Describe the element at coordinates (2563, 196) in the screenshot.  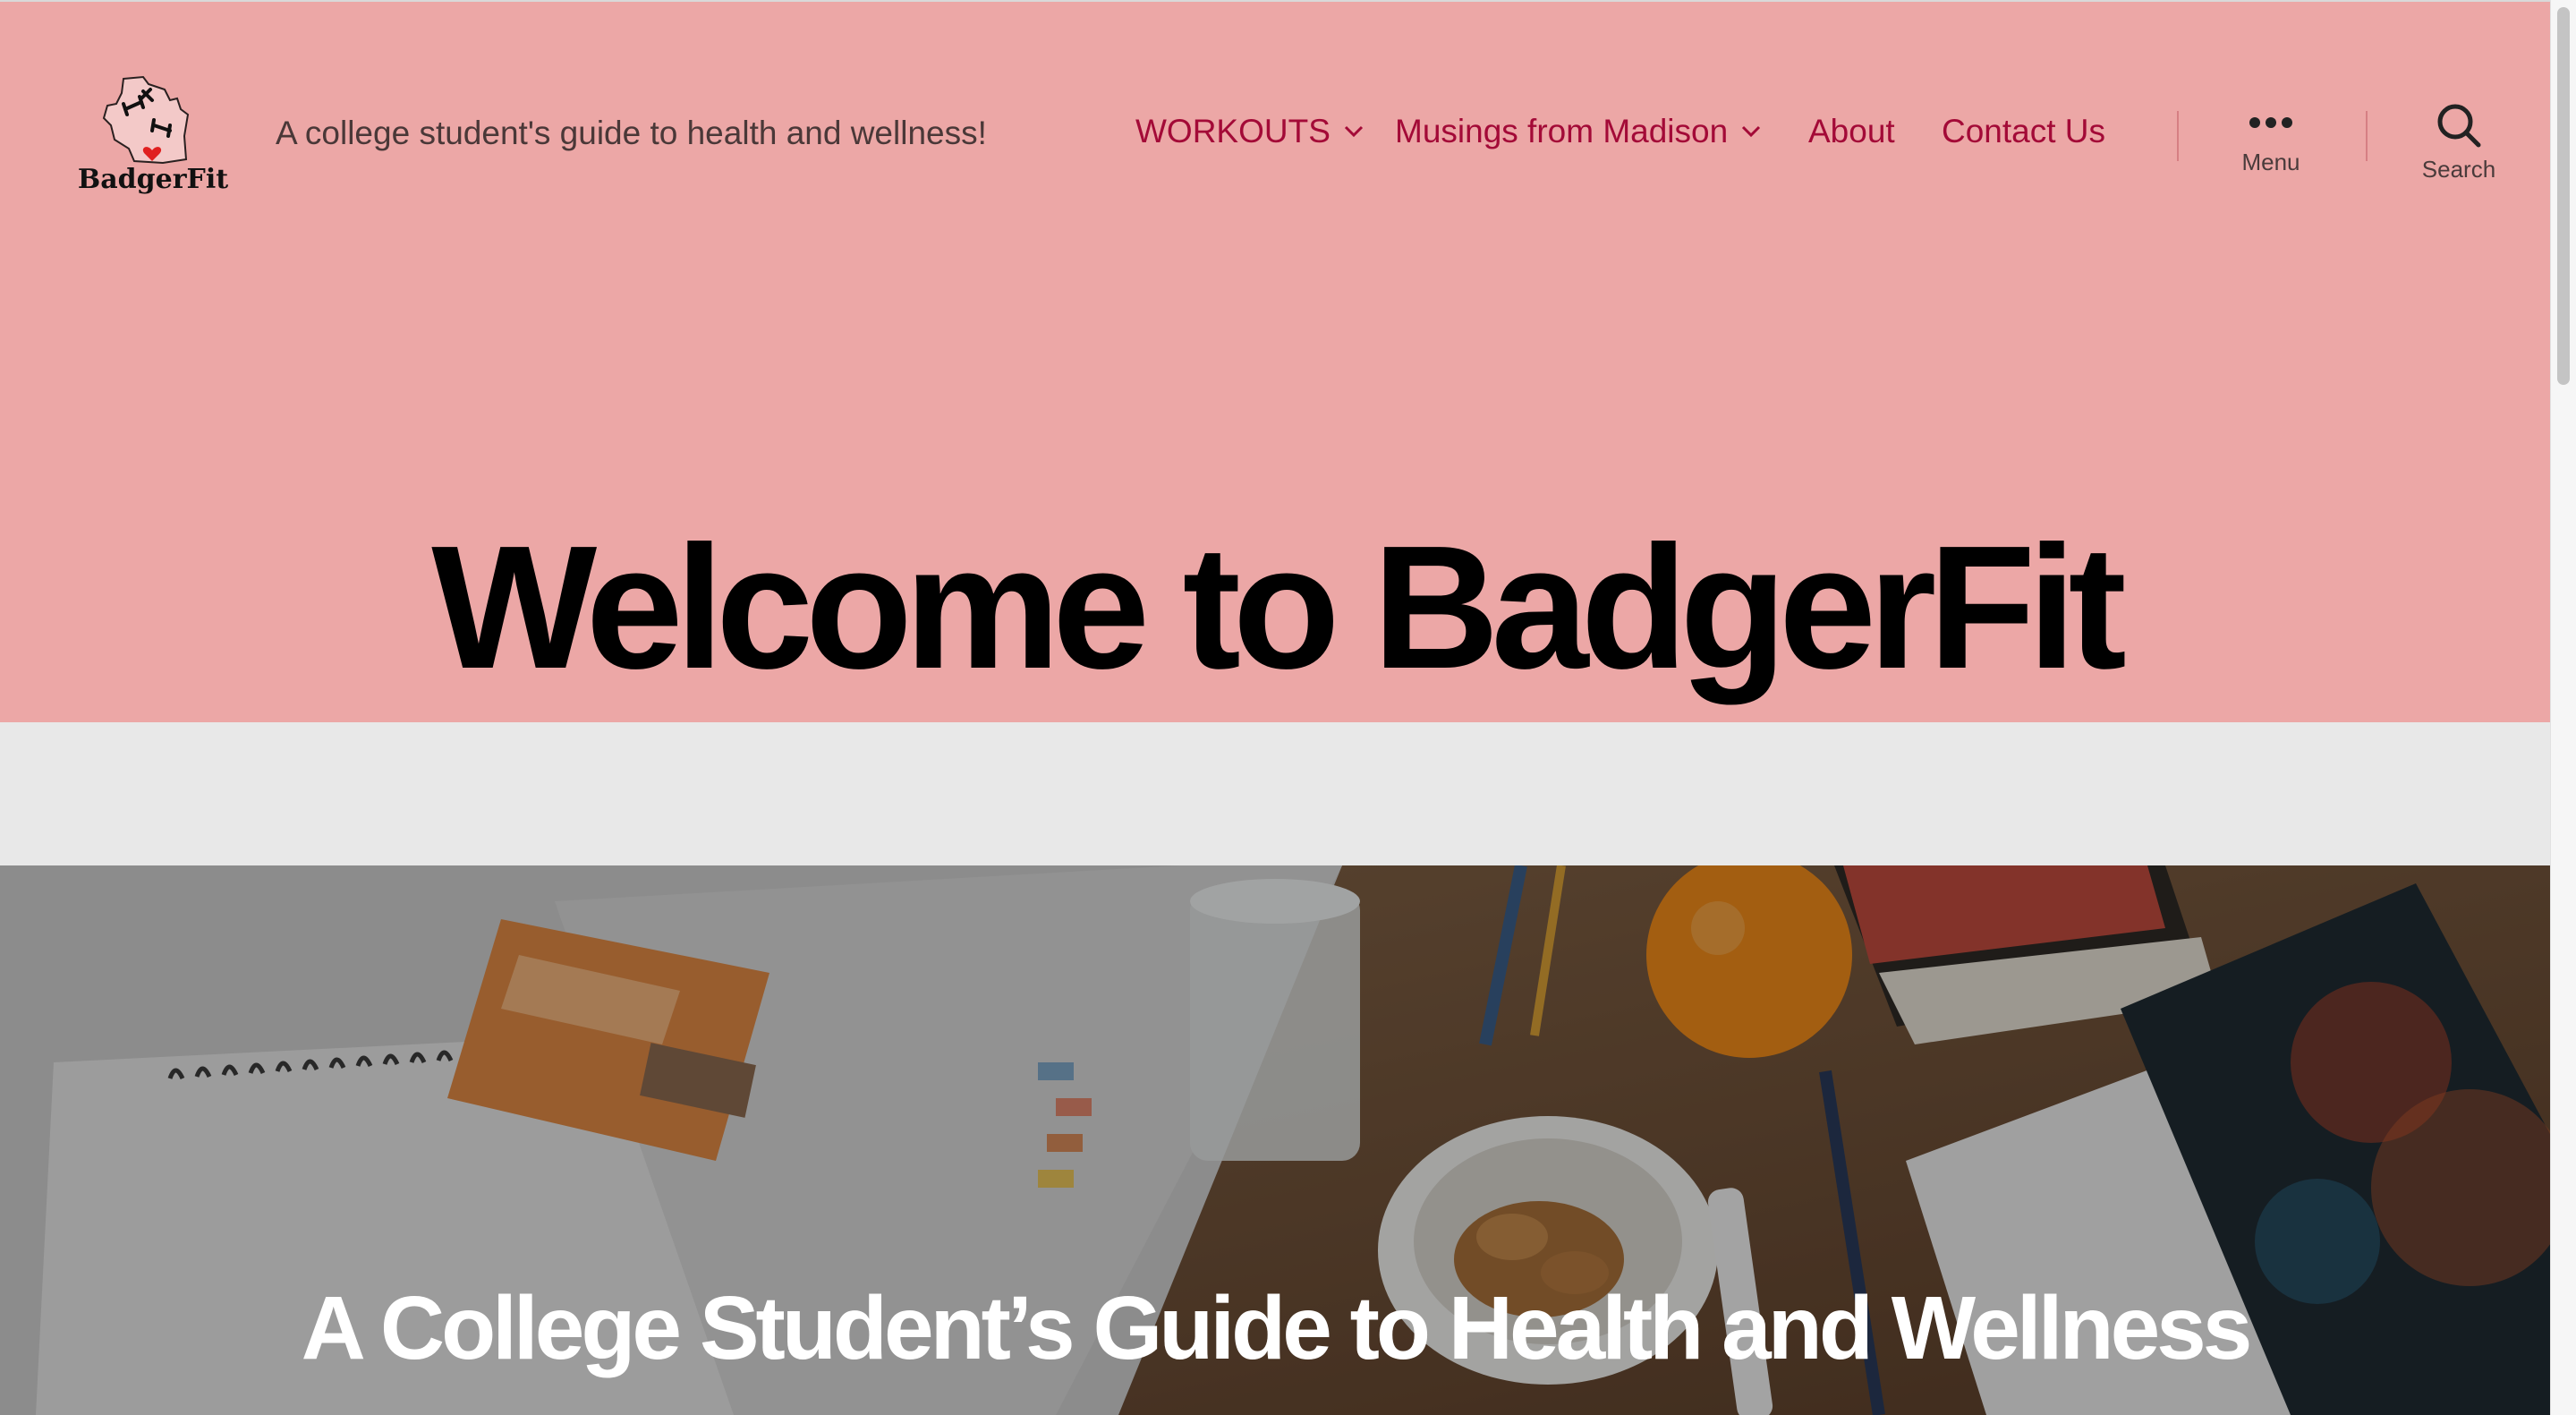
I see `scrollbar-thumb` at that location.